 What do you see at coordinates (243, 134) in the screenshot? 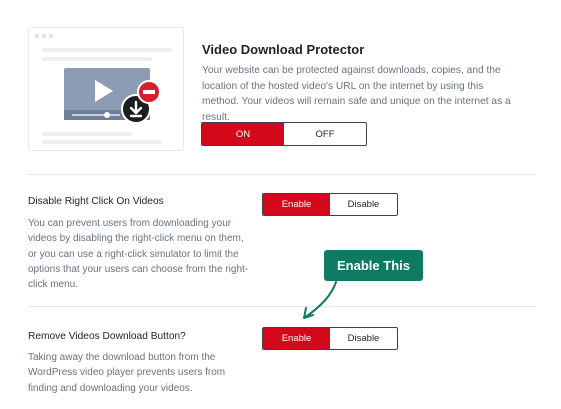
I see `on-button: ON` at bounding box center [243, 134].